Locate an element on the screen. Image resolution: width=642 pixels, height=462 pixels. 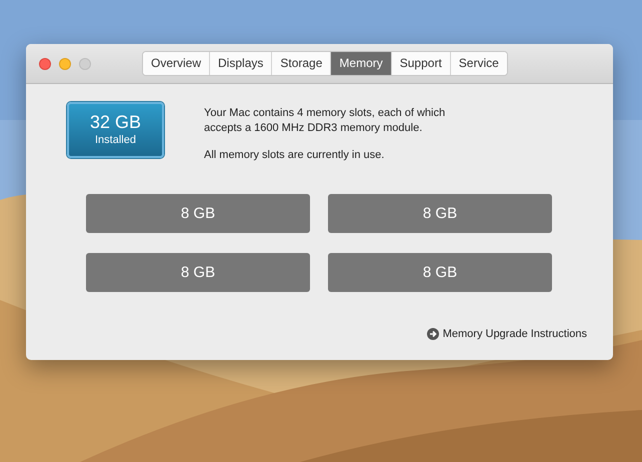
minimize-icon is located at coordinates (65, 64).